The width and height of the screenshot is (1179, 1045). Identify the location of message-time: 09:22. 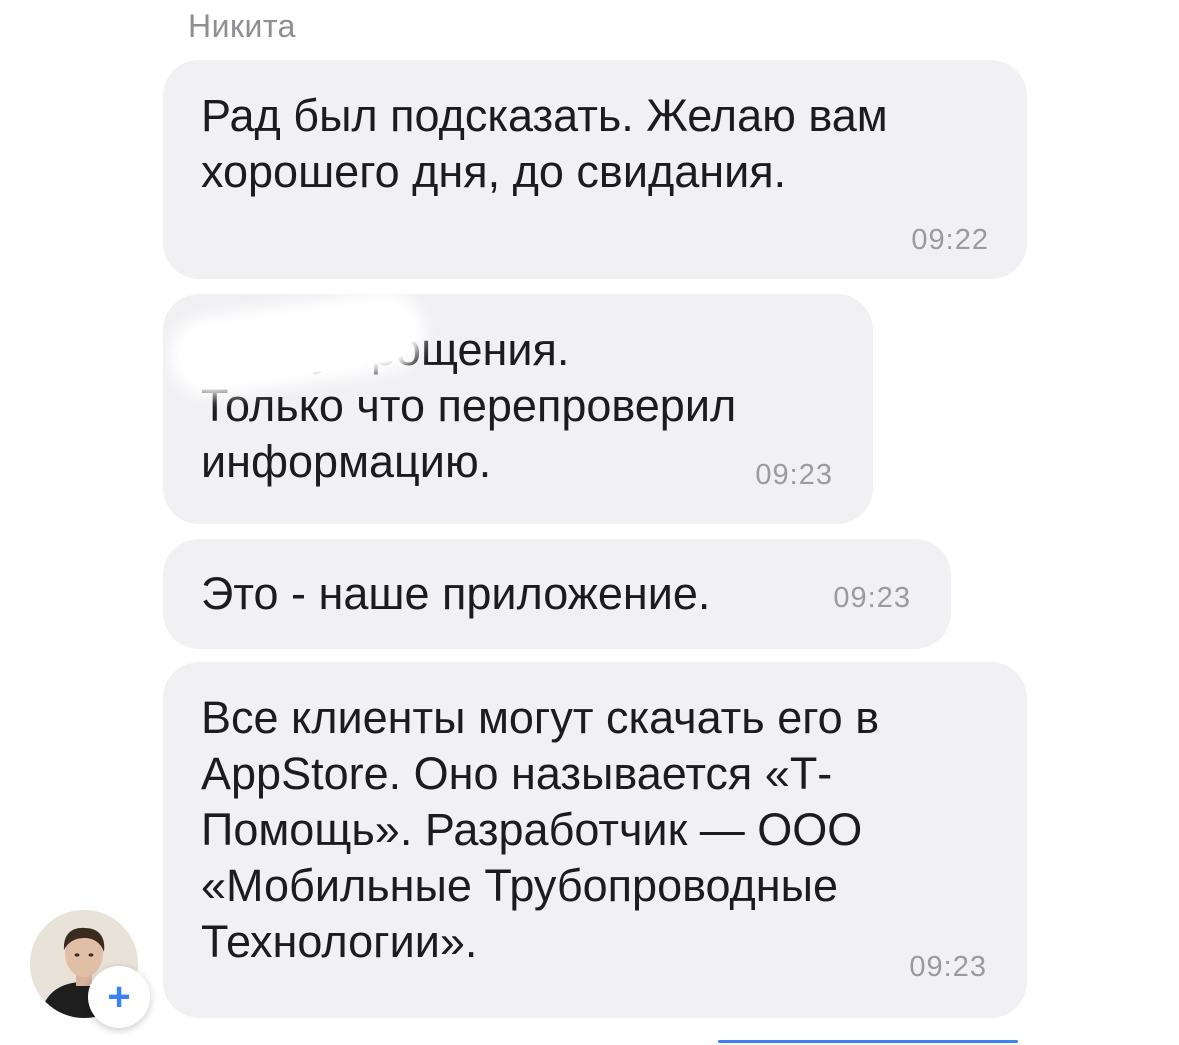
(950, 240).